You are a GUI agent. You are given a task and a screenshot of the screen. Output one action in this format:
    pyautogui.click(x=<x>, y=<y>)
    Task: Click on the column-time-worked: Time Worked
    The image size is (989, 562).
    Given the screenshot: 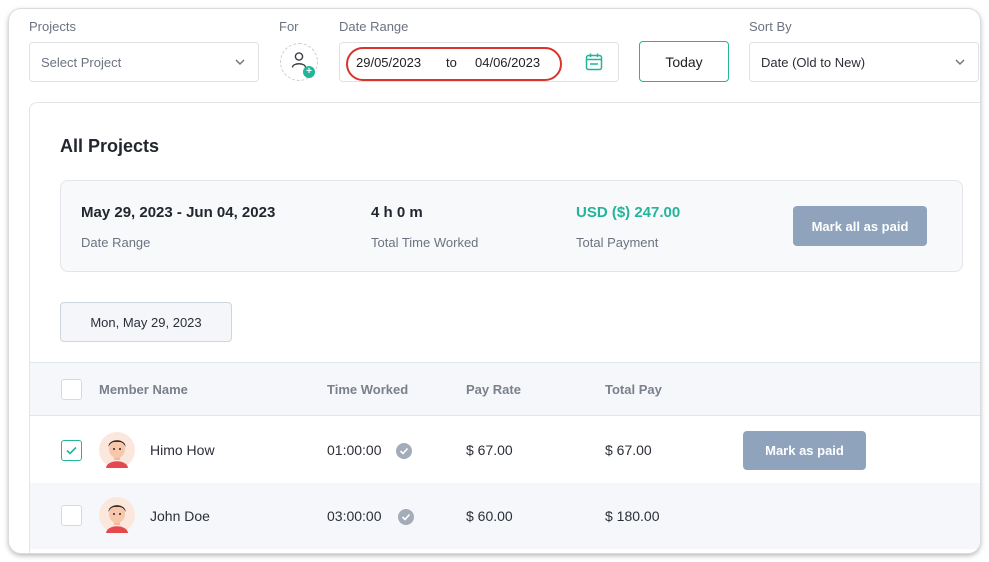 What is the action you would take?
    pyautogui.click(x=368, y=389)
    